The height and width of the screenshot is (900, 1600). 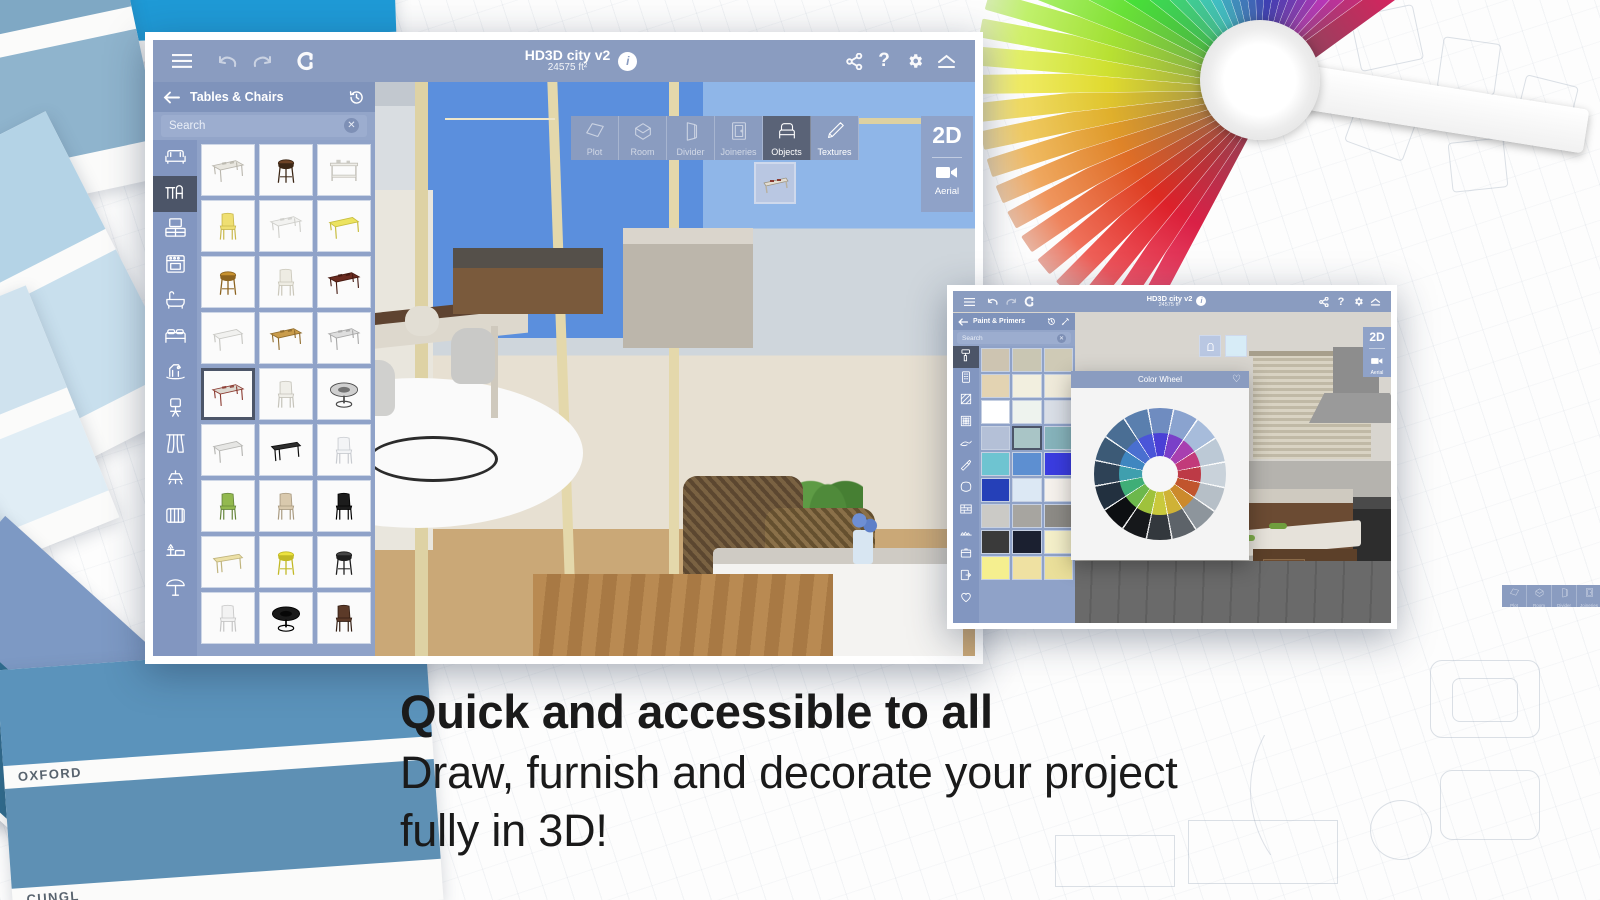 I want to click on furniture-thumb-curved-desk, so click(x=228, y=338).